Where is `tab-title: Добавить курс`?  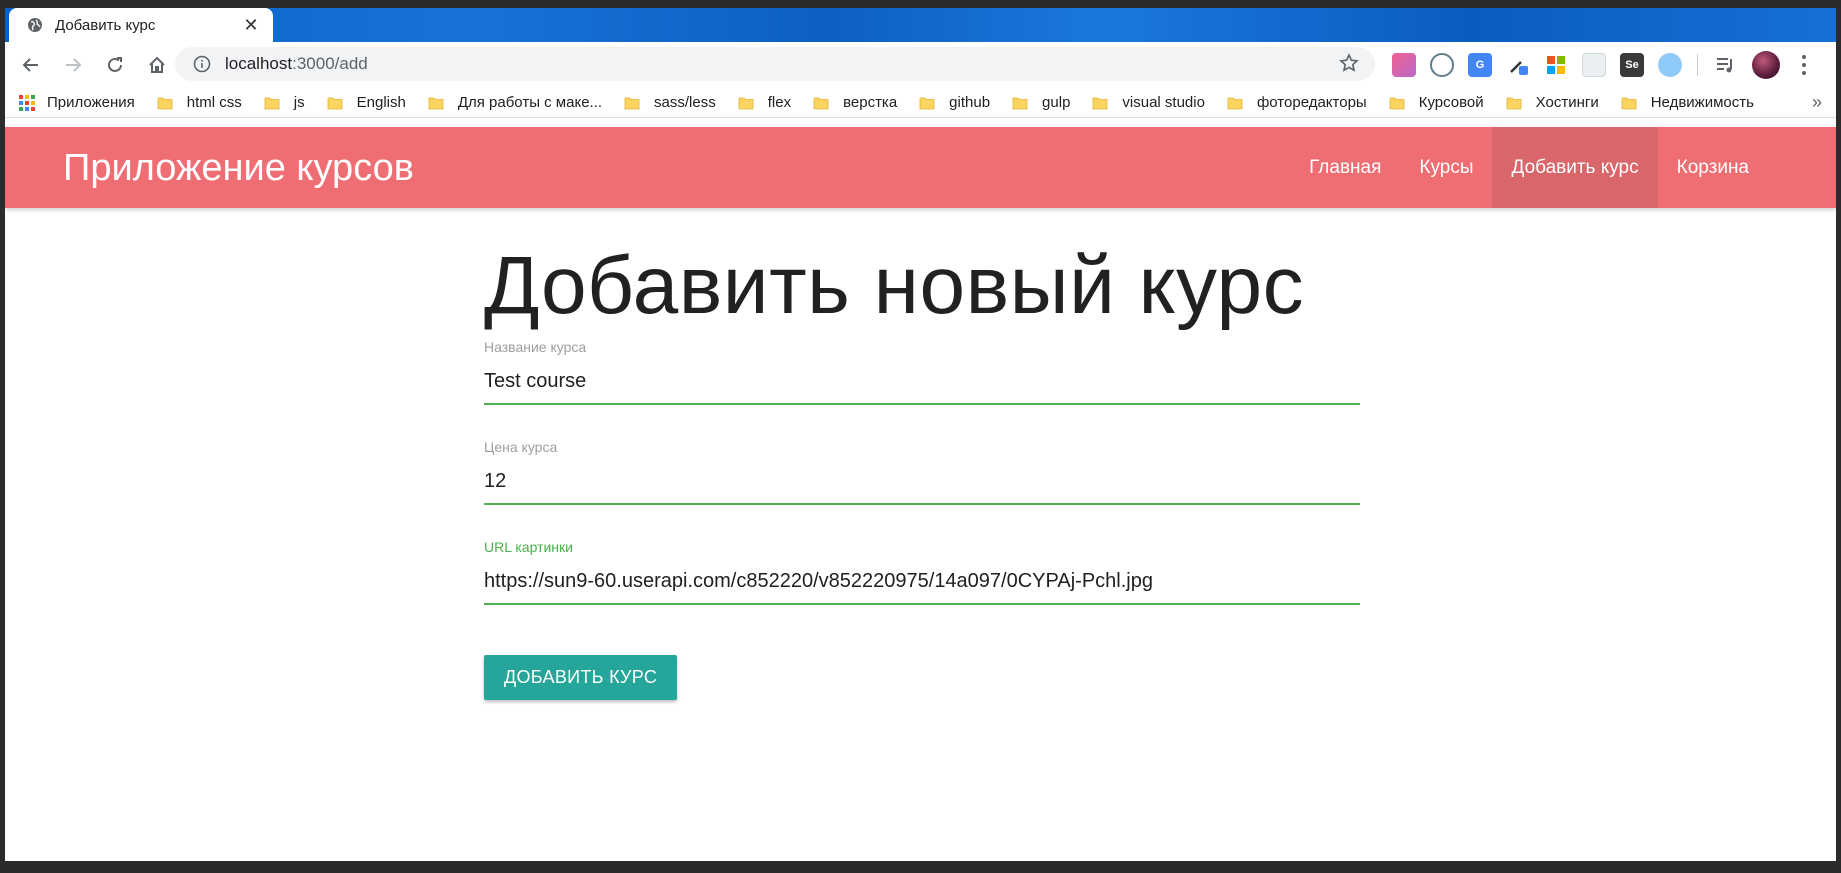 tab-title: Добавить курс is located at coordinates (105, 25).